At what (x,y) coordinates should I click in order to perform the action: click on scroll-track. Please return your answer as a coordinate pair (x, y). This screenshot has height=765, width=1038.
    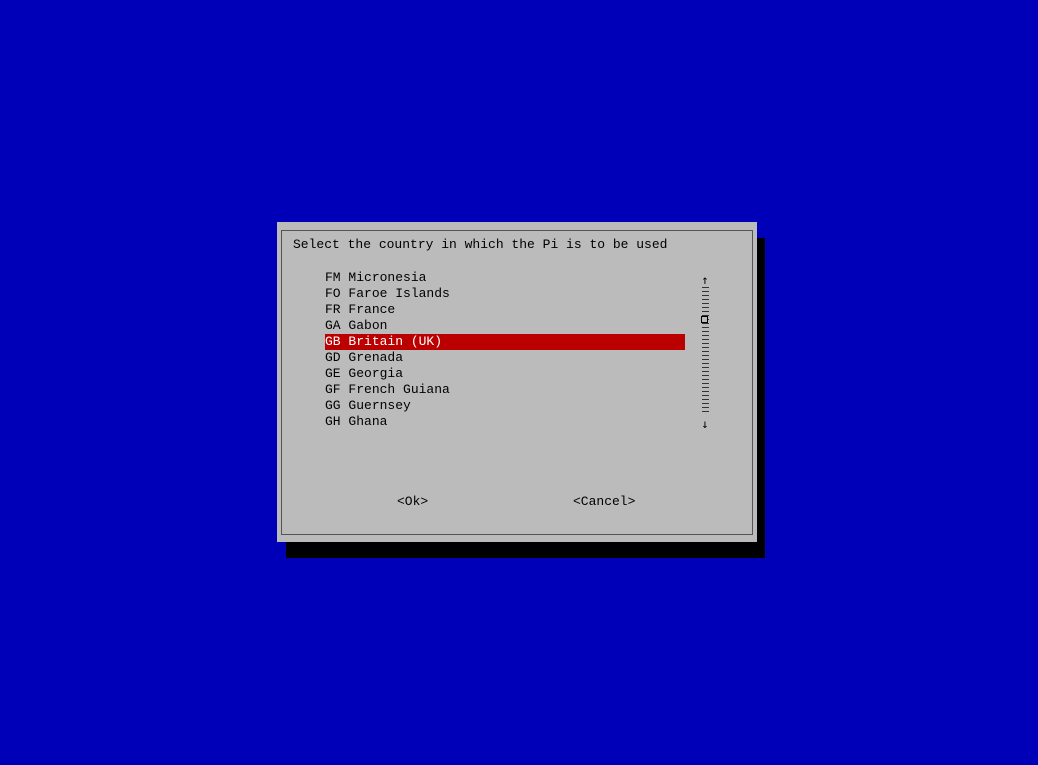
    Looking at the image, I should click on (705, 350).